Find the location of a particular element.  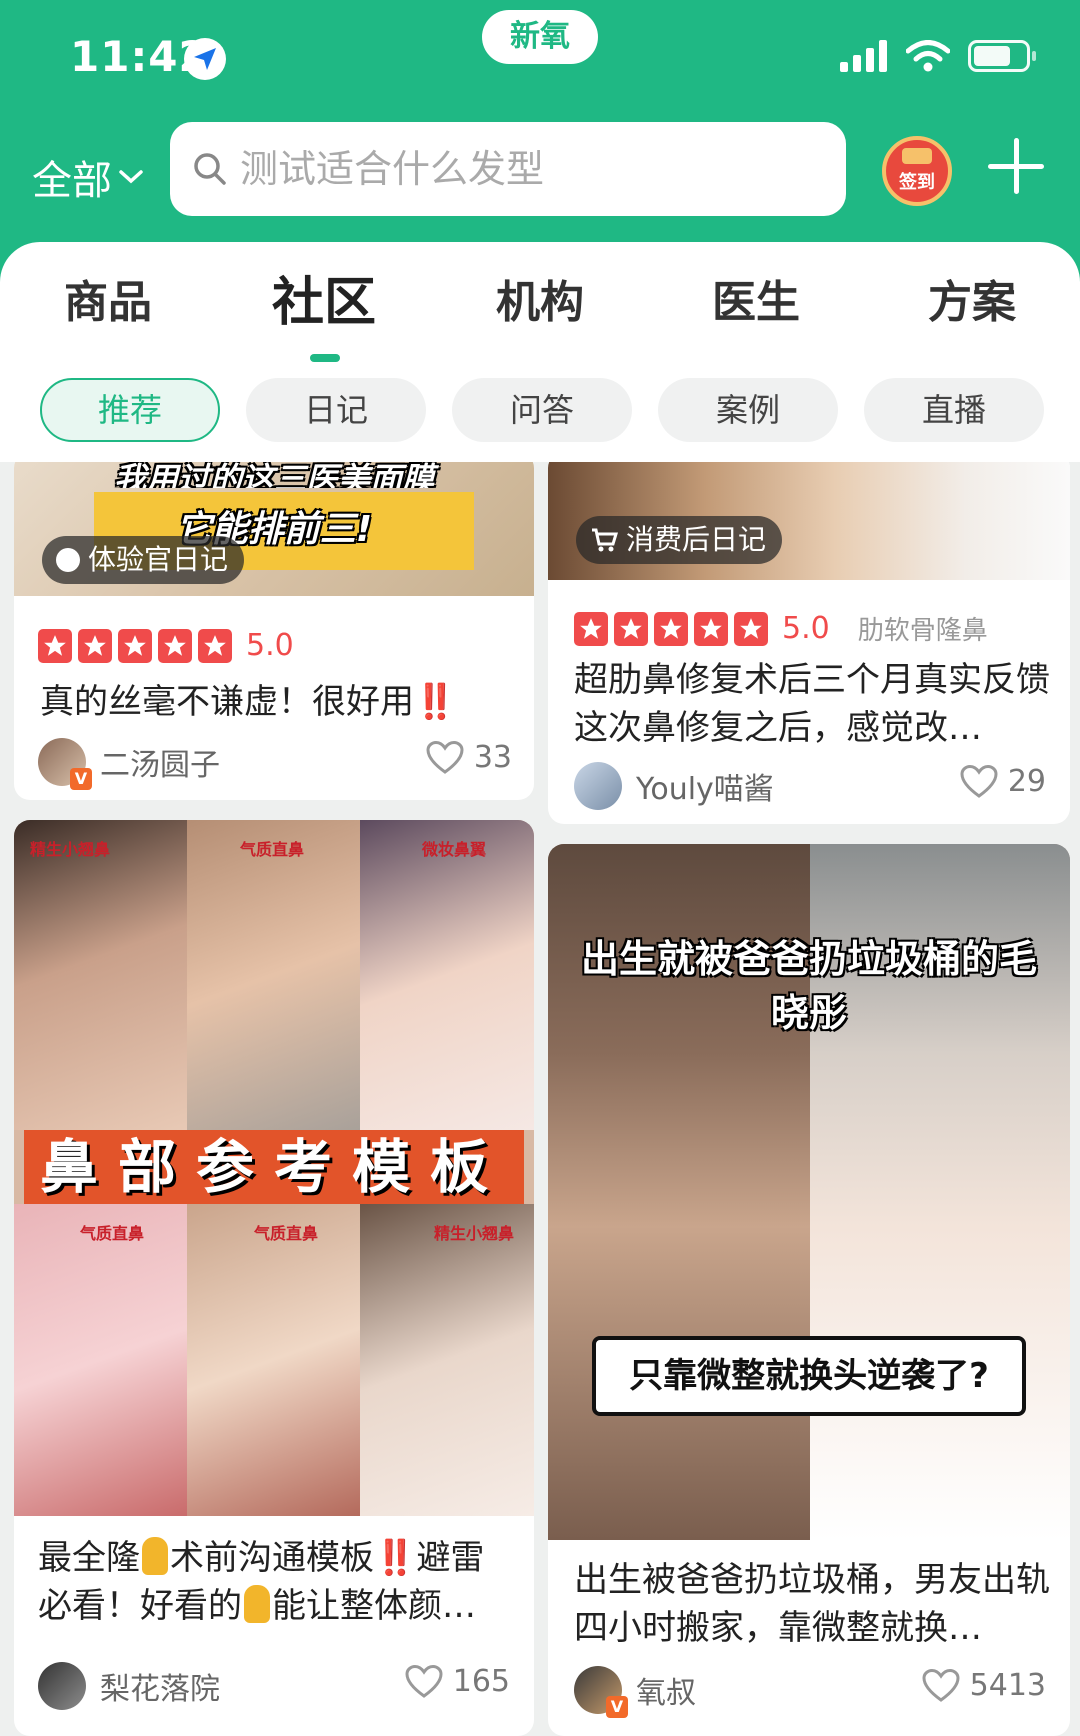

author: V 二汤圆子 is located at coordinates (129, 764).